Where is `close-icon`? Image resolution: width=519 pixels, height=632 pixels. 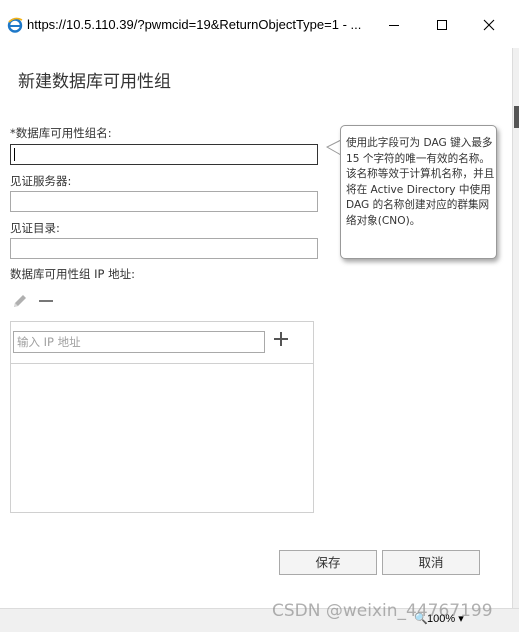
close-icon is located at coordinates (489, 25).